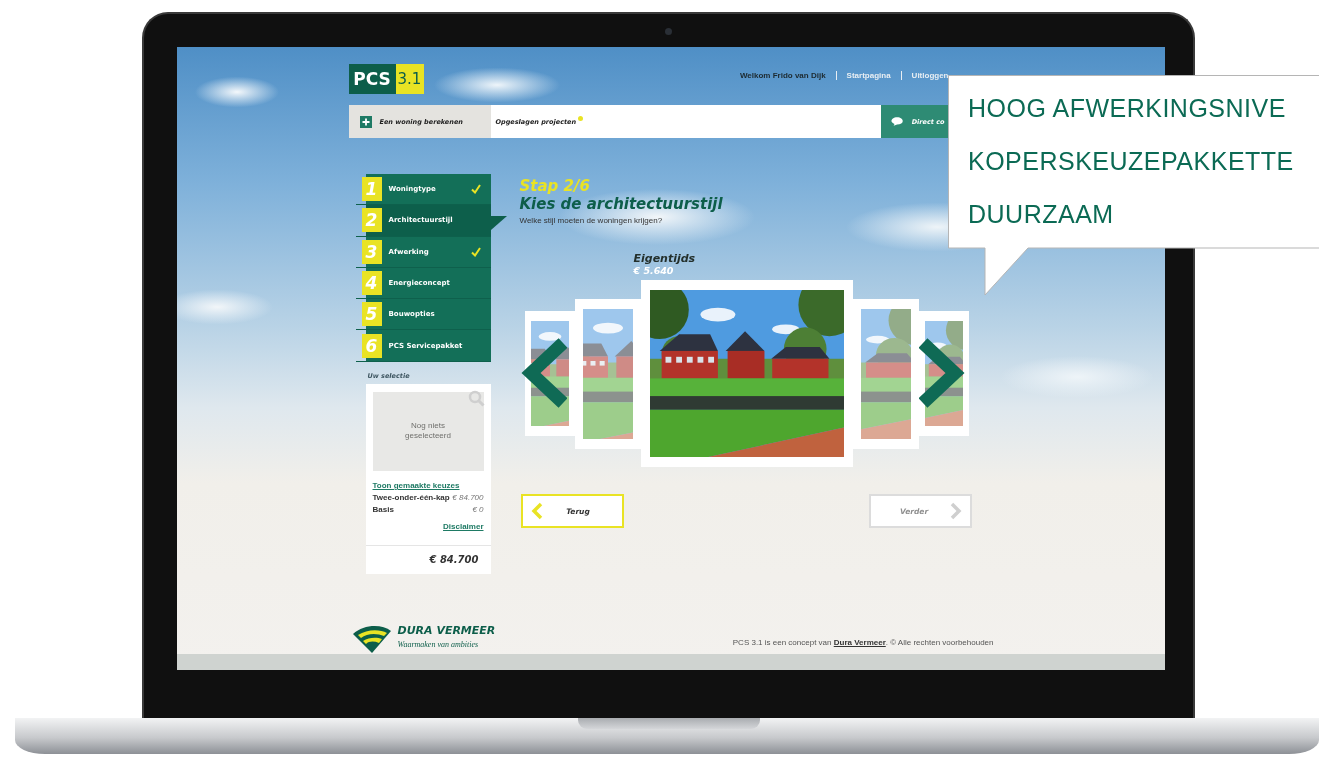 This screenshot has width=1319, height=758. What do you see at coordinates (371, 345) in the screenshot?
I see `step-number: 6` at bounding box center [371, 345].